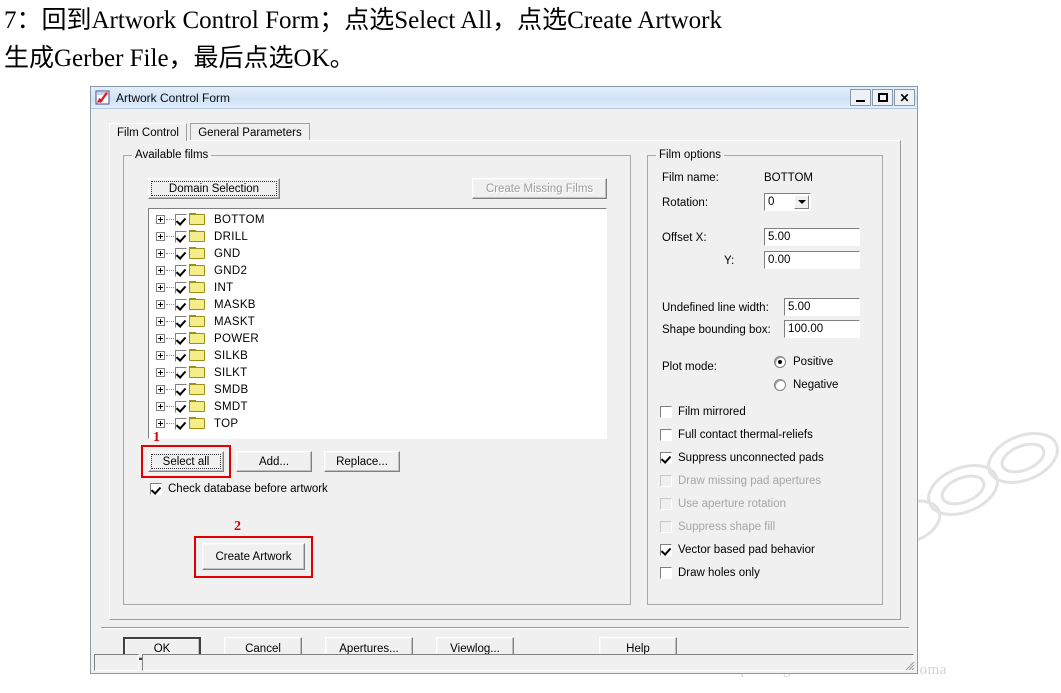  Describe the element at coordinates (528, 662) in the screenshot. I see `status-pane-main` at that location.